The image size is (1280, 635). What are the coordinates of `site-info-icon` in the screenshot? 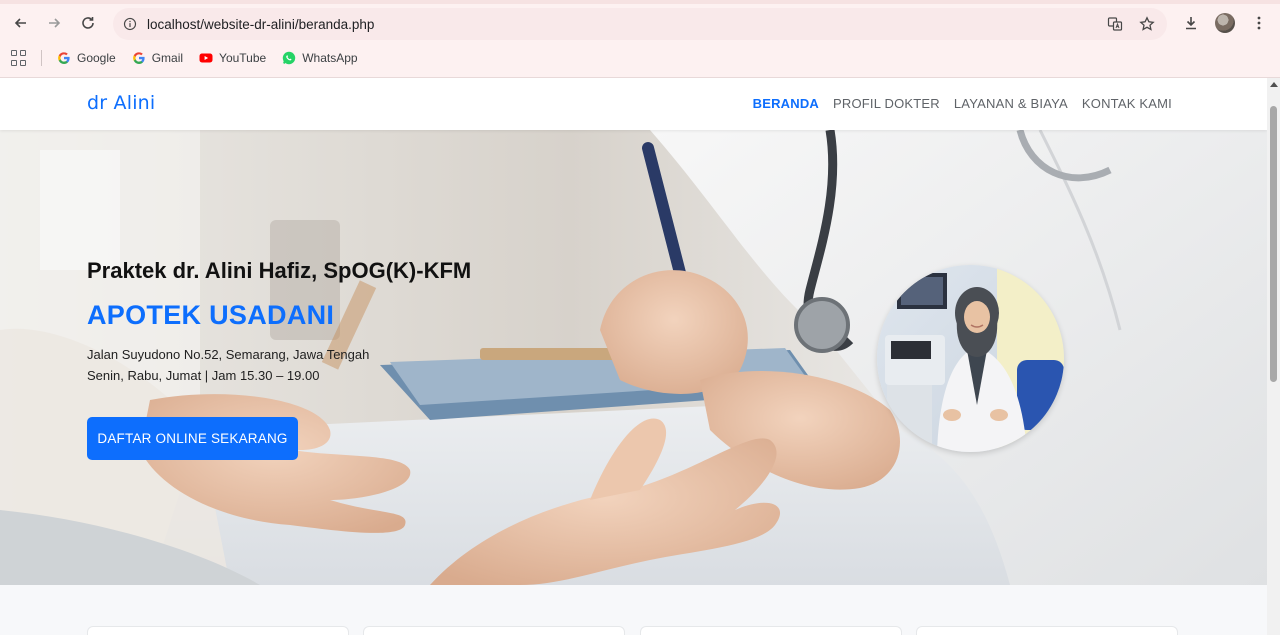 It's located at (130, 24).